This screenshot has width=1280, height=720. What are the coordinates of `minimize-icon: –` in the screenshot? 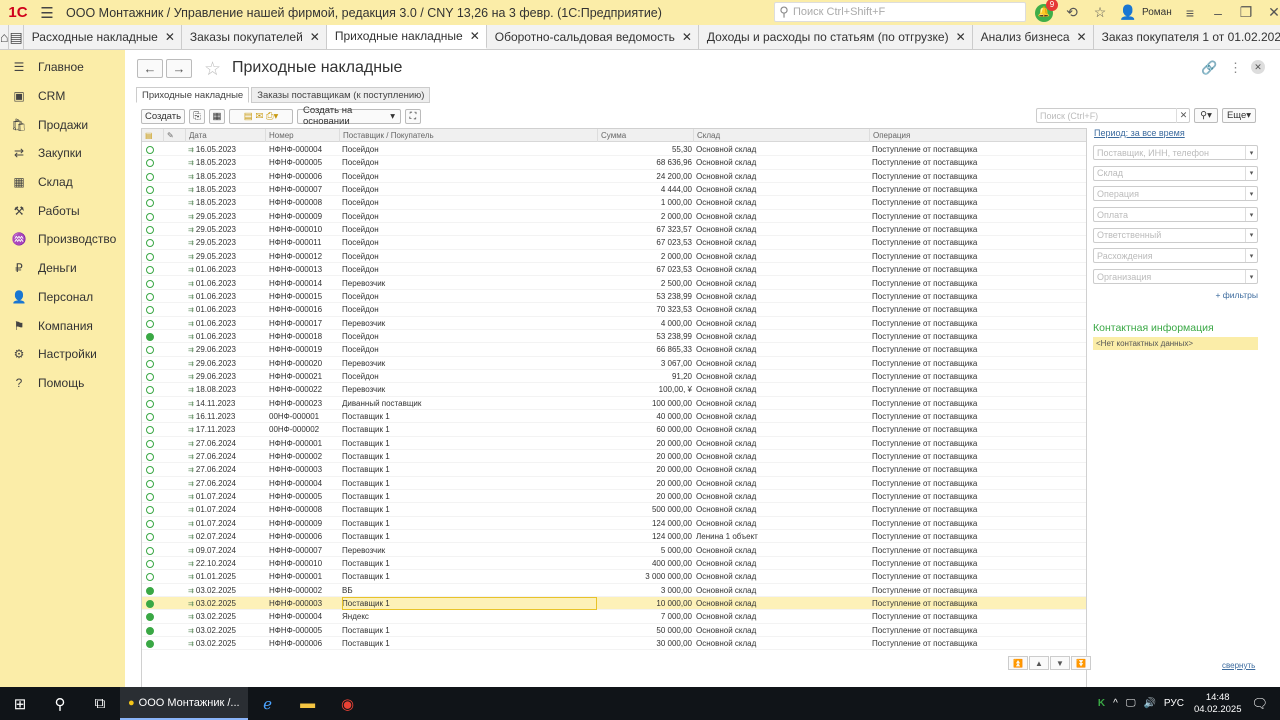 It's located at (1218, 12).